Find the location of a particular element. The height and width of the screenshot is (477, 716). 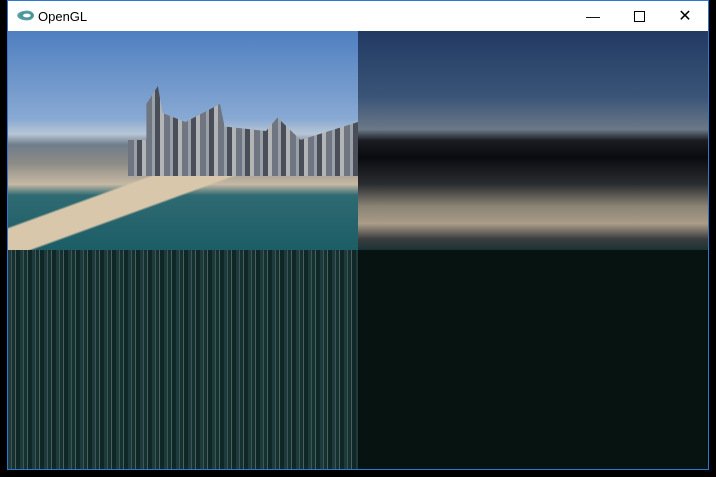

opengl-icon is located at coordinates (25, 15).